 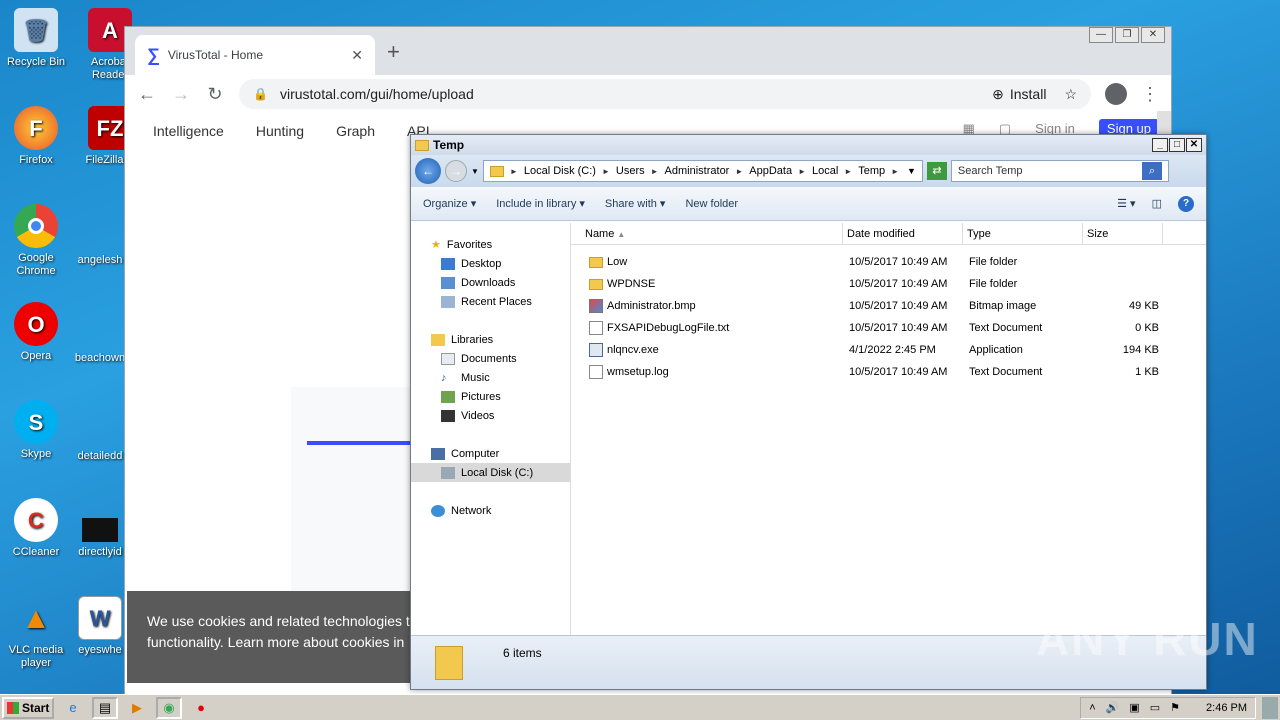 What do you see at coordinates (376, 94) in the screenshot?
I see `url-text: virustotal.com/gui/home/upload` at bounding box center [376, 94].